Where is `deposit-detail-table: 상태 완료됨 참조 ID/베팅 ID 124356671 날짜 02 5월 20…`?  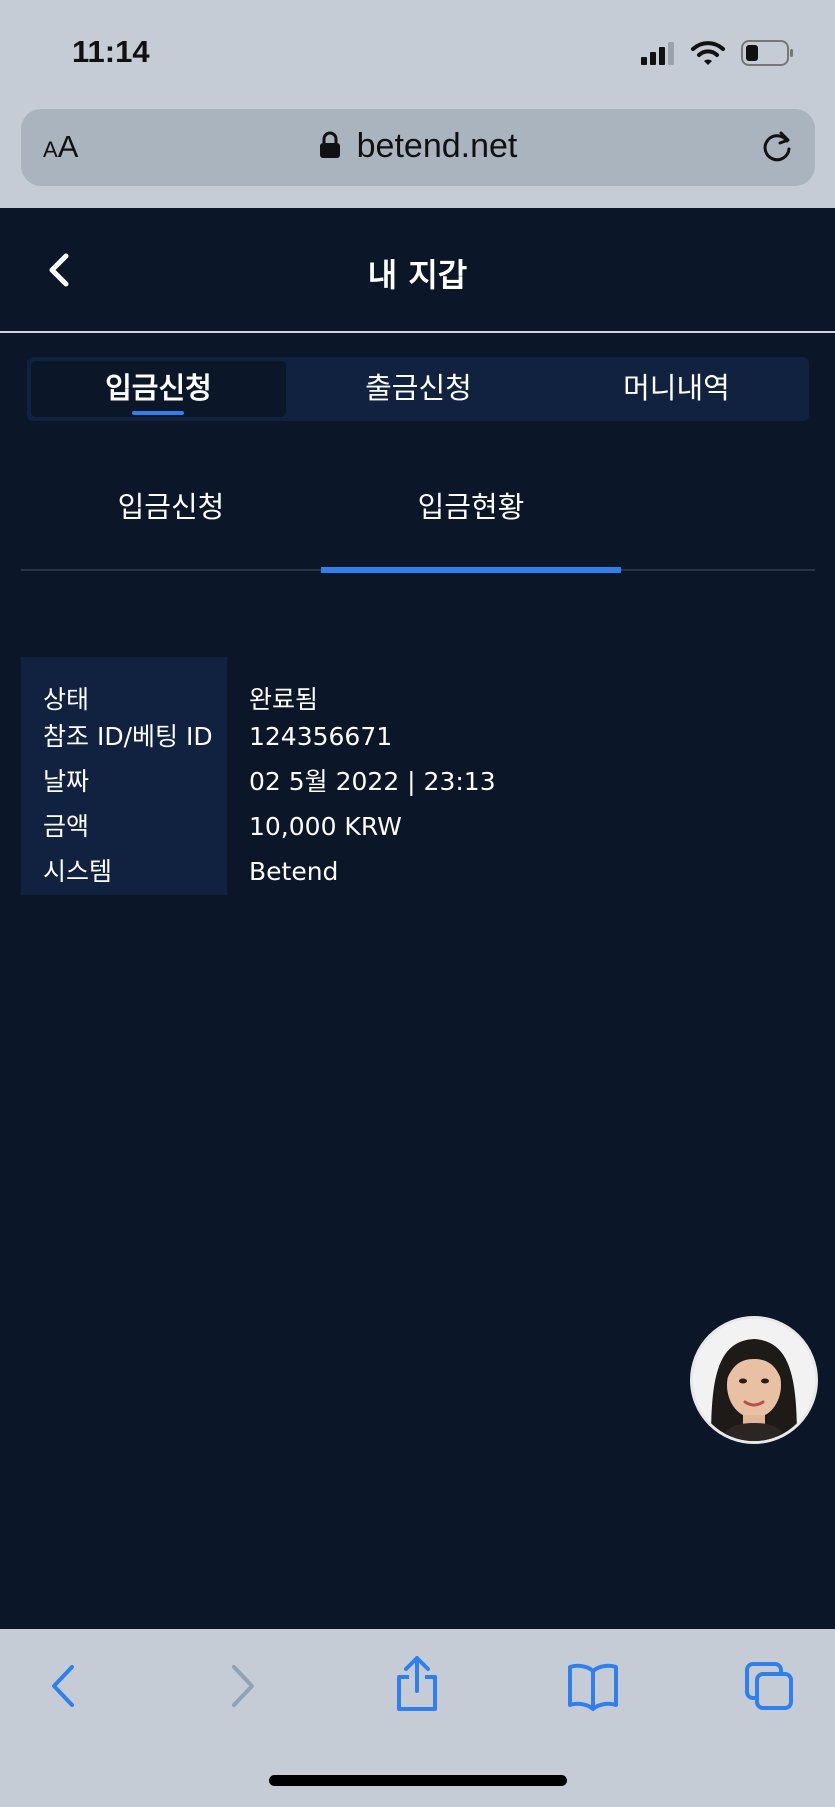 deposit-detail-table: 상태 완료됨 참조 ID/베팅 ID 124356671 날짜 02 5월 20… is located at coordinates (301, 776).